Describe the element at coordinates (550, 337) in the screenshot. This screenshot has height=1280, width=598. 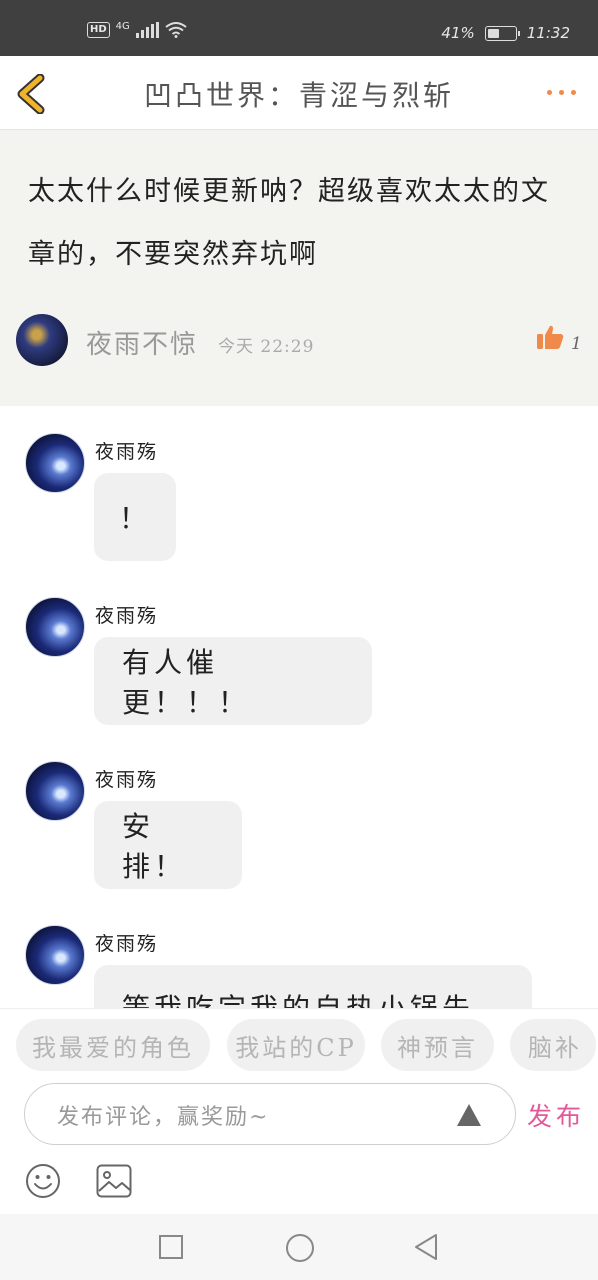
I see `thumbs-up-icon` at that location.